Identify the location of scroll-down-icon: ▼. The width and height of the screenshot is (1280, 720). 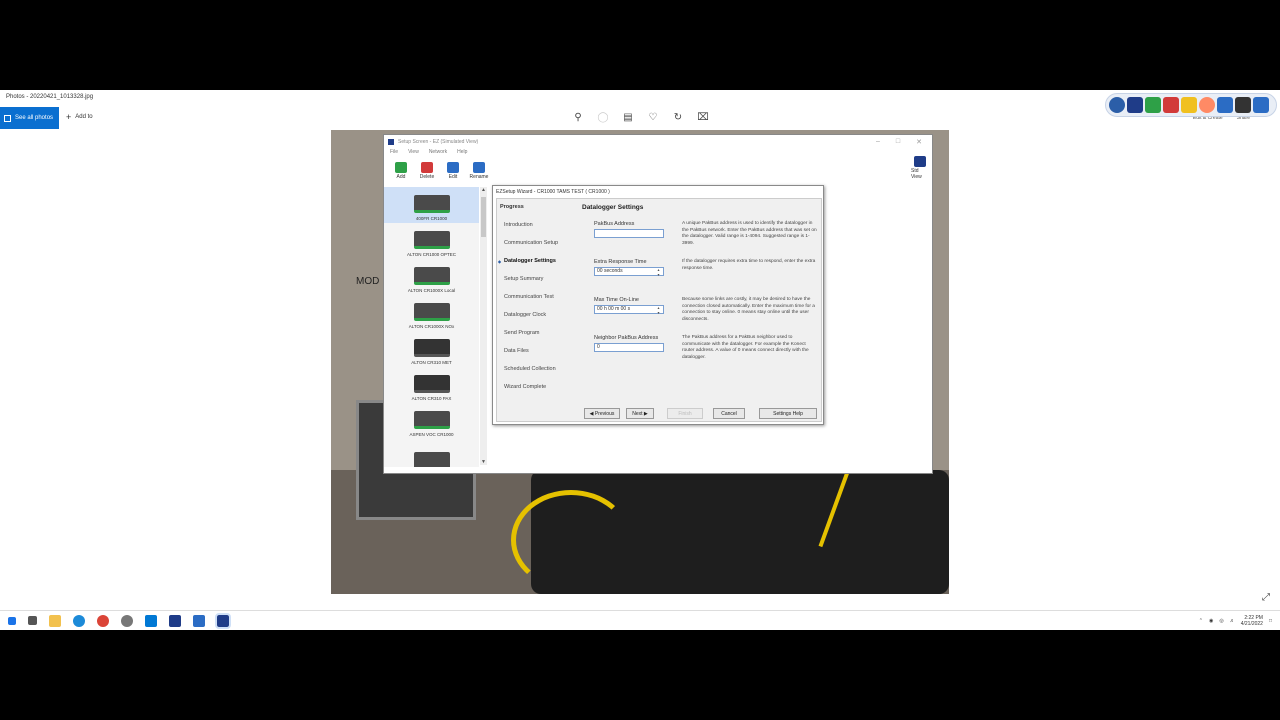
(483, 462).